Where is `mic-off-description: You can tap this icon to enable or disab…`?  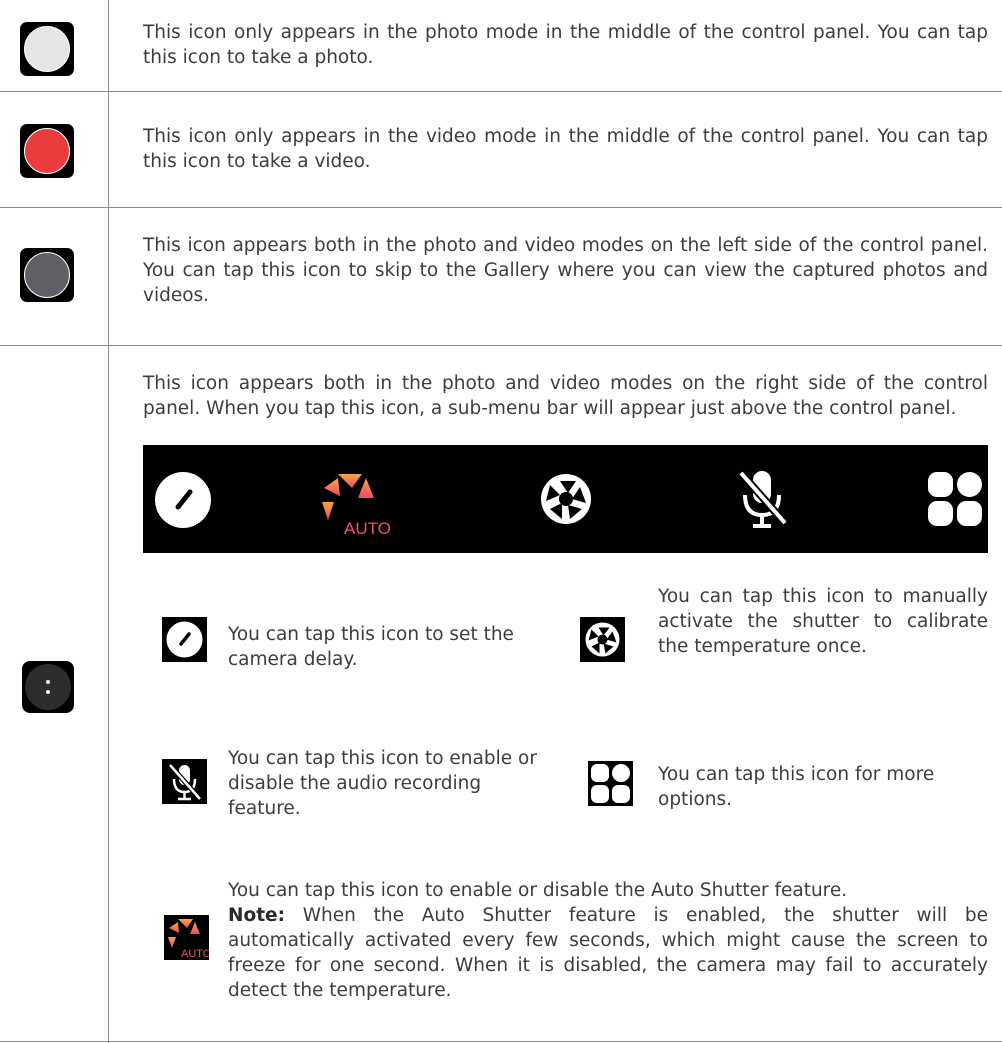
mic-off-description: You can tap this icon to enable or disab… is located at coordinates (382, 783).